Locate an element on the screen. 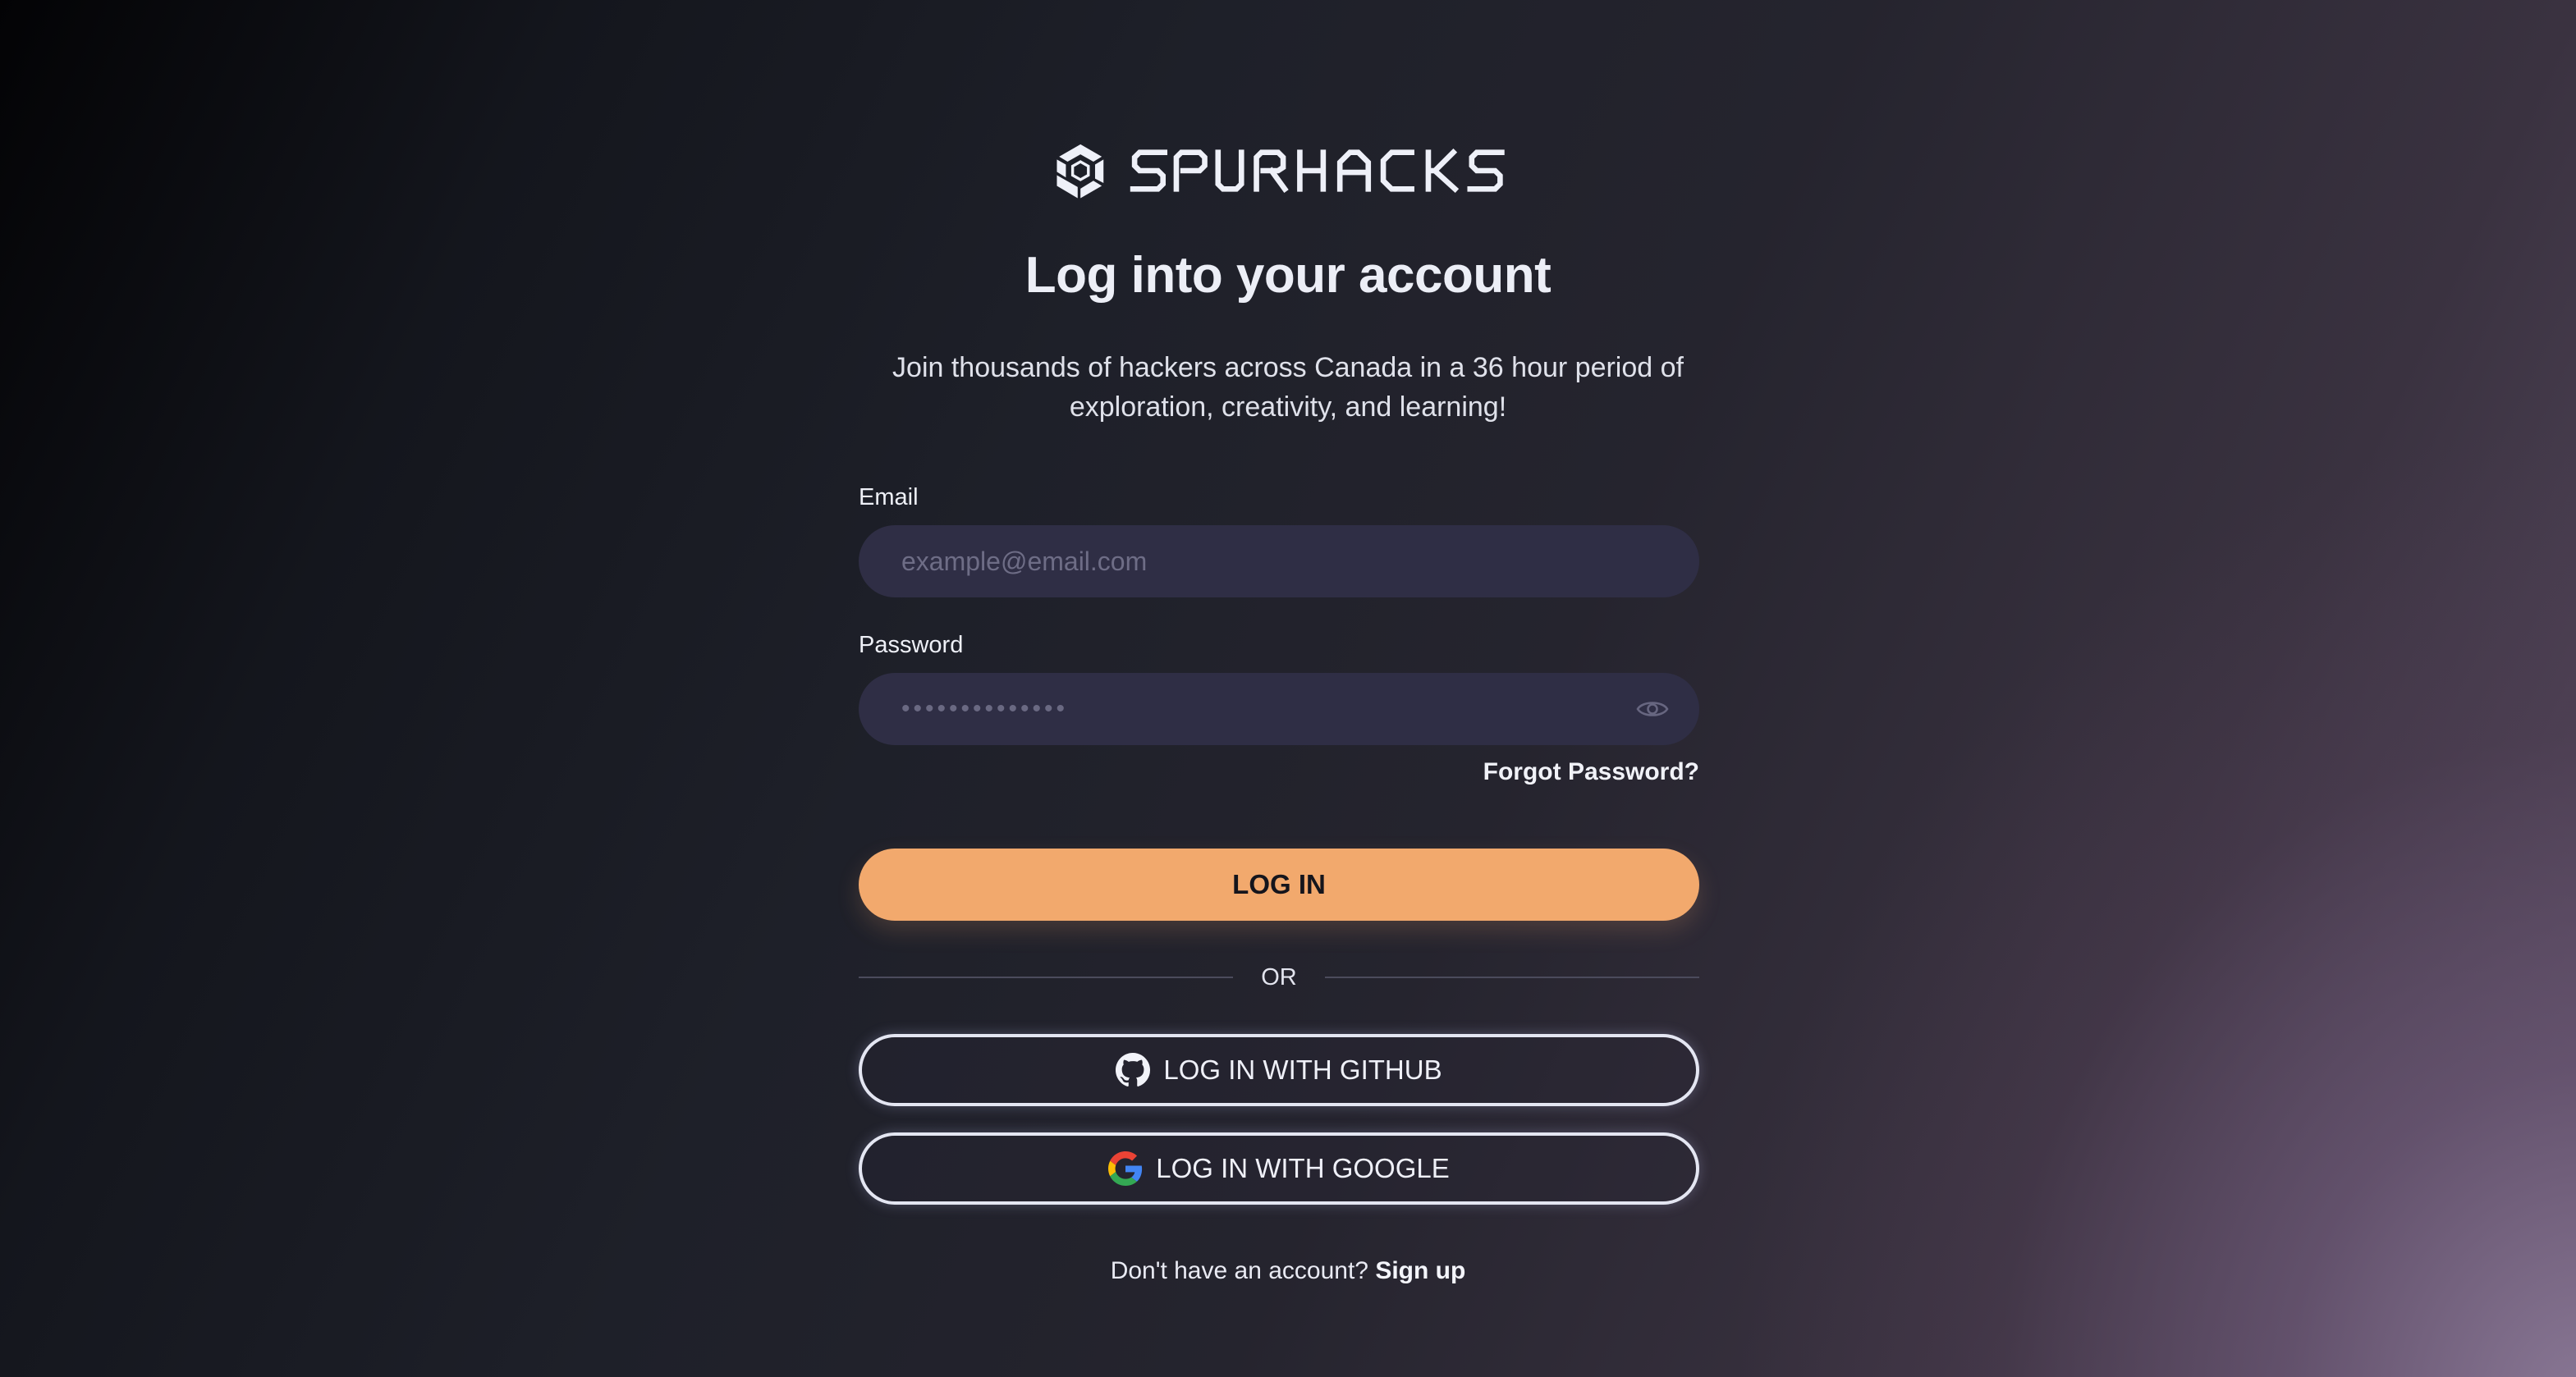 The image size is (2576, 1377). signup-prompt-row: Don't have an account? Sign up is located at coordinates (1288, 1271).